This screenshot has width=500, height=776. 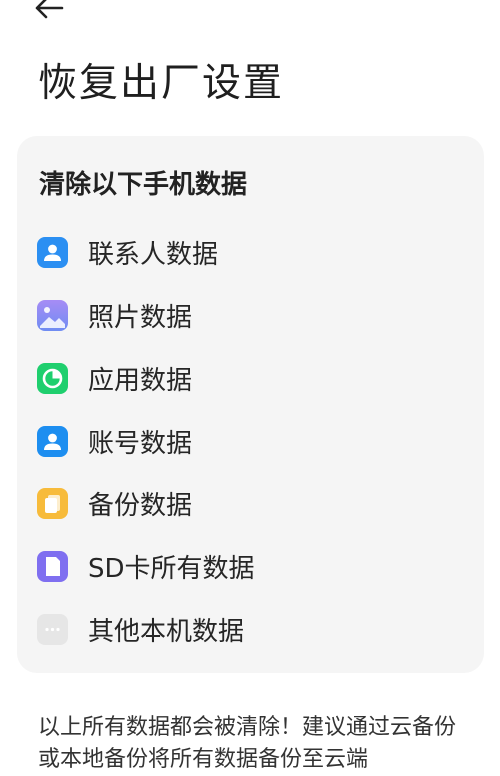 What do you see at coordinates (143, 185) in the screenshot?
I see `card-title: 清除以下手机数据` at bounding box center [143, 185].